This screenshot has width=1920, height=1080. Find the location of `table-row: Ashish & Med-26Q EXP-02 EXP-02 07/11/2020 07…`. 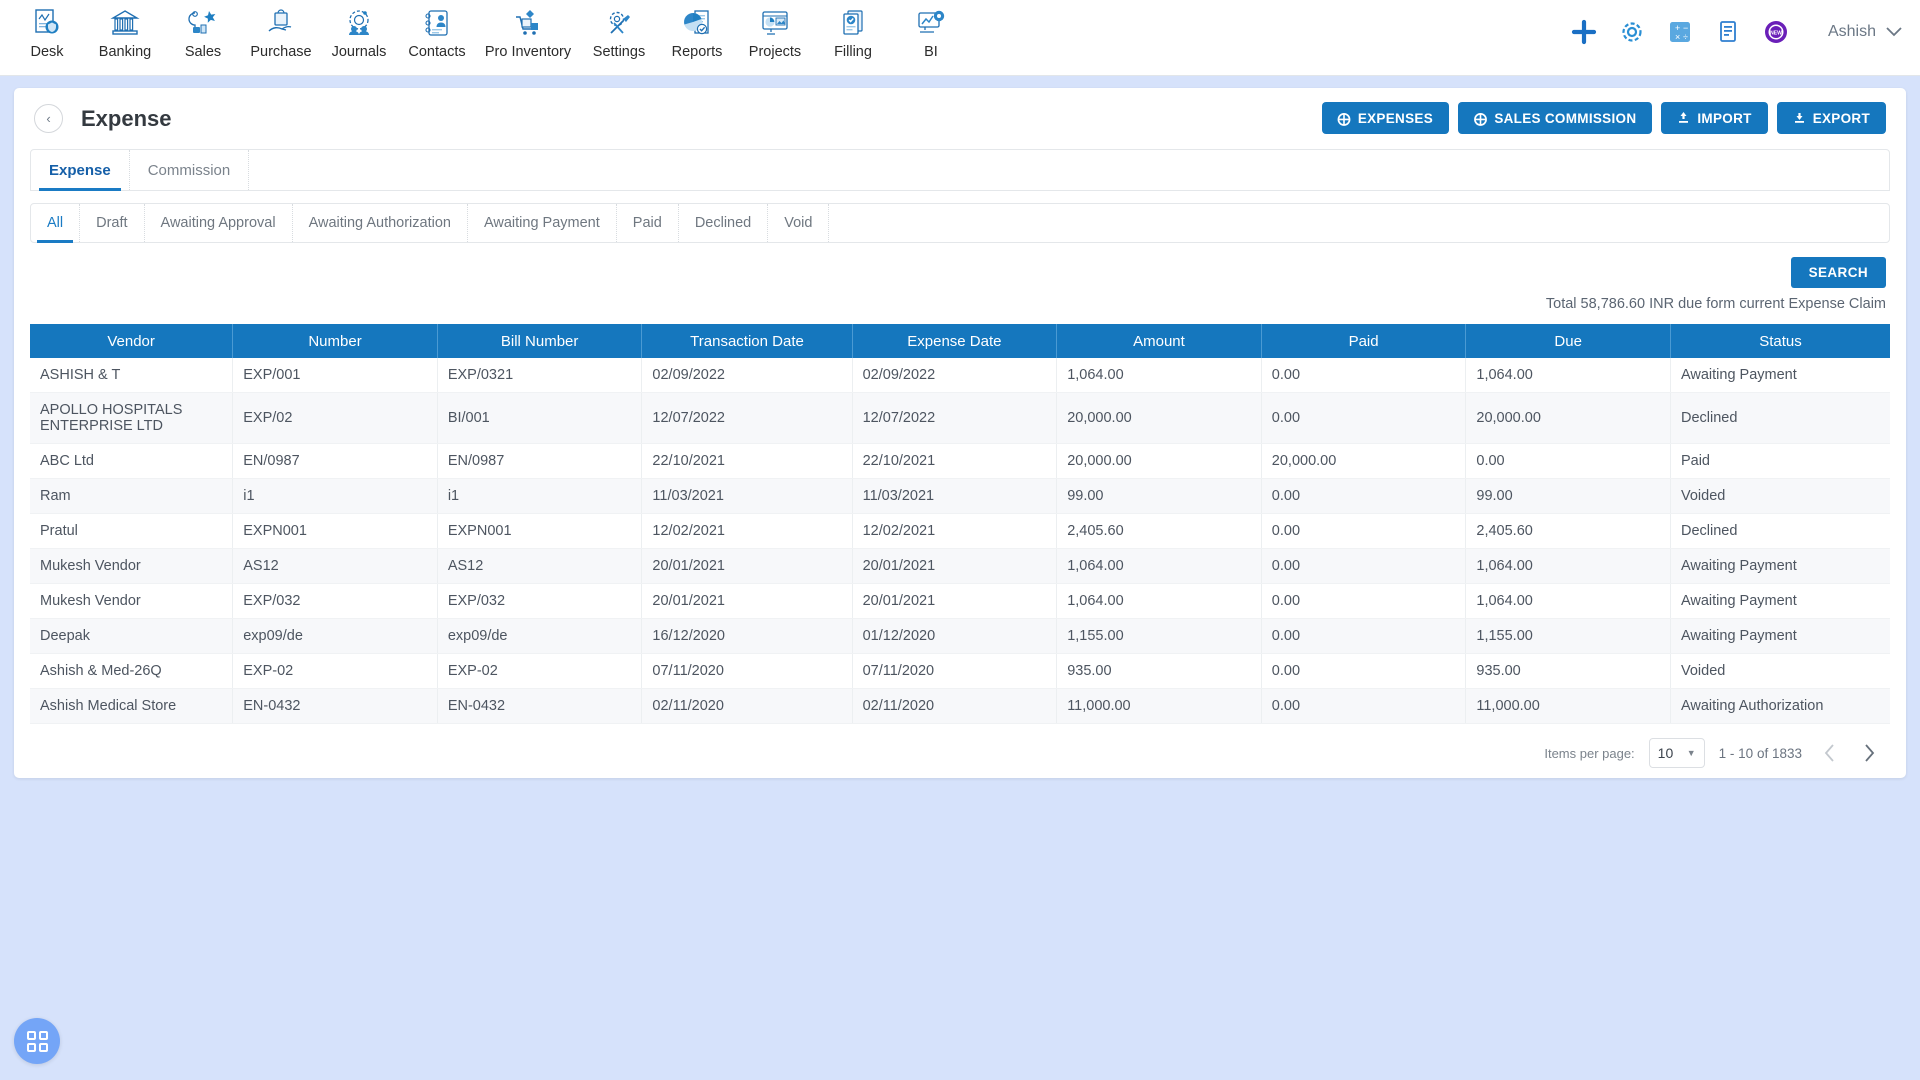

table-row: Ashish & Med-26Q EXP-02 EXP-02 07/11/2020 07… is located at coordinates (960, 671).